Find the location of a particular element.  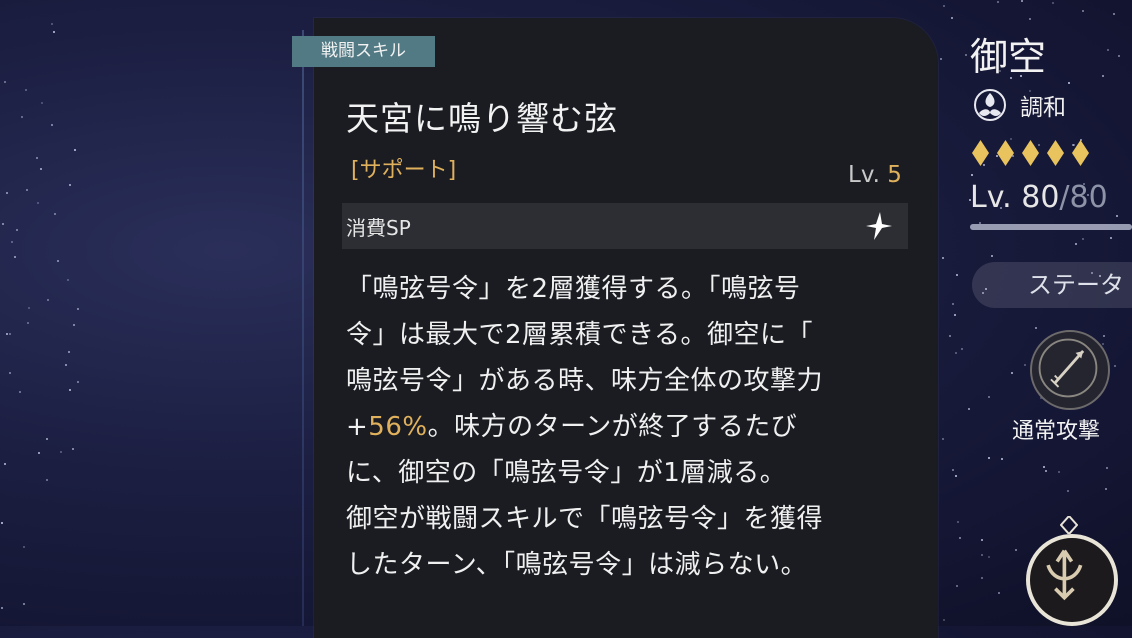

arrow-icon is located at coordinates (1068, 368).